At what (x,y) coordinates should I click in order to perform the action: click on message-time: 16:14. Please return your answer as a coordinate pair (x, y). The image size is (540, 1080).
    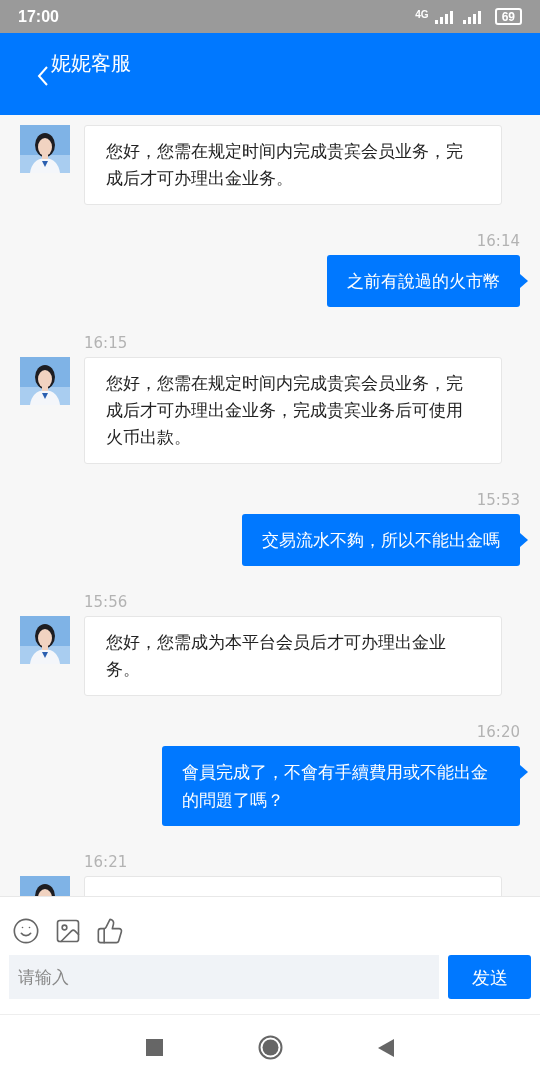
    Looking at the image, I should click on (498, 241).